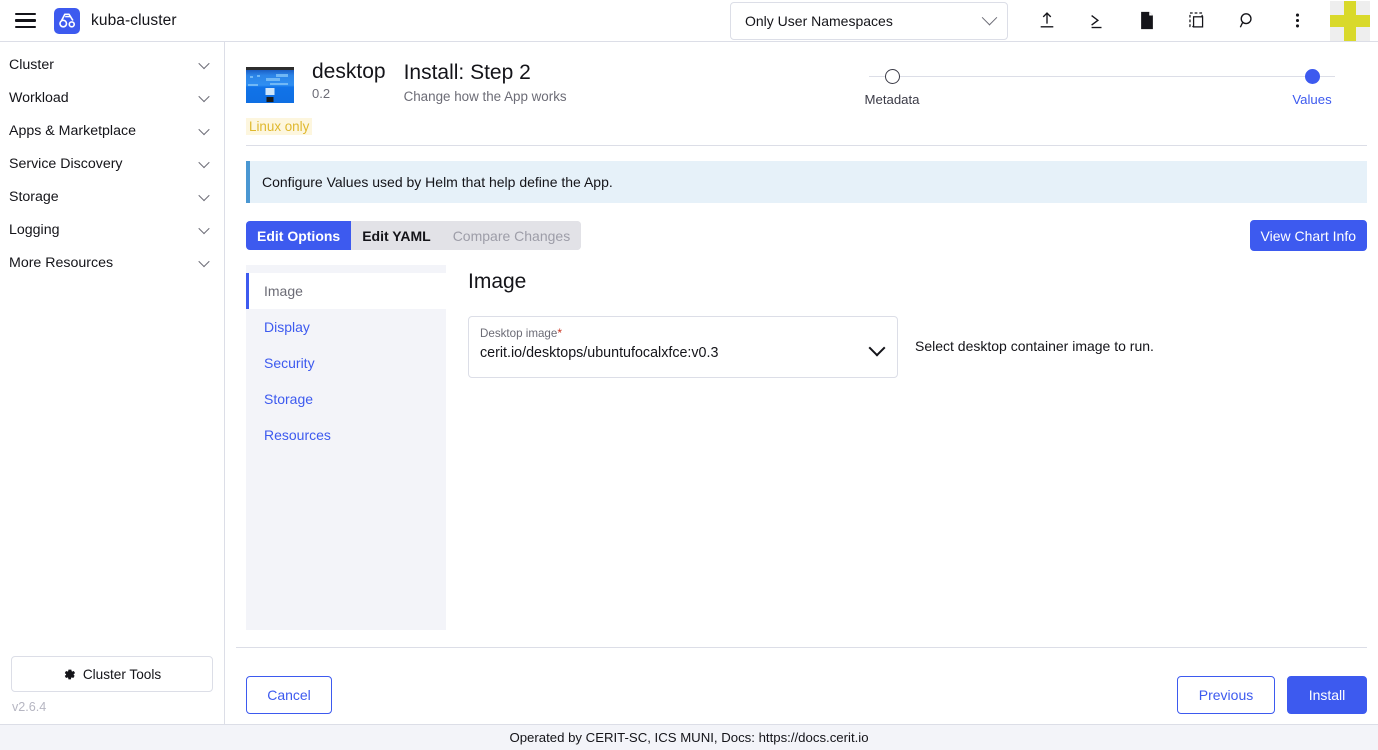 Image resolution: width=1378 pixels, height=750 pixels. I want to click on cluster-tools-button: Cluster Tools, so click(112, 674).